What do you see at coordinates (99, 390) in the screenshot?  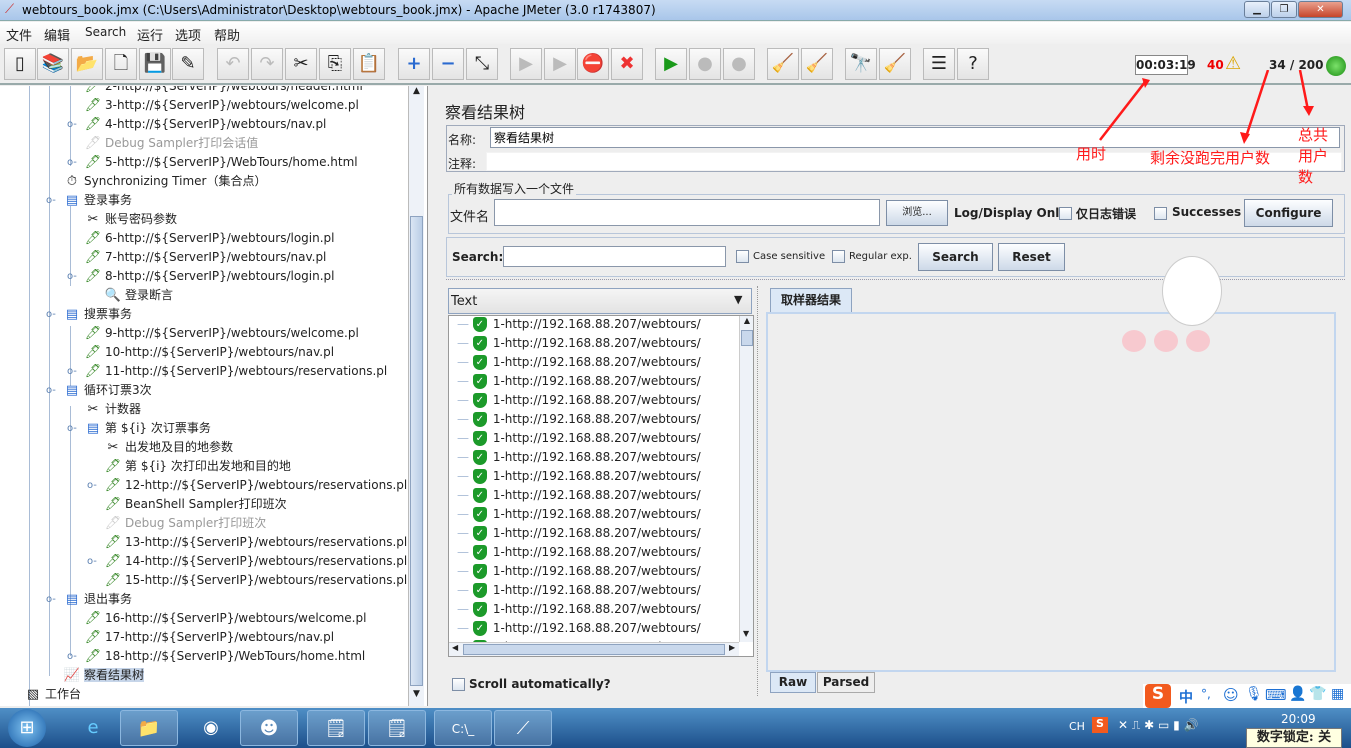 I see `tree-node: o- ▤ 循环订票3次` at bounding box center [99, 390].